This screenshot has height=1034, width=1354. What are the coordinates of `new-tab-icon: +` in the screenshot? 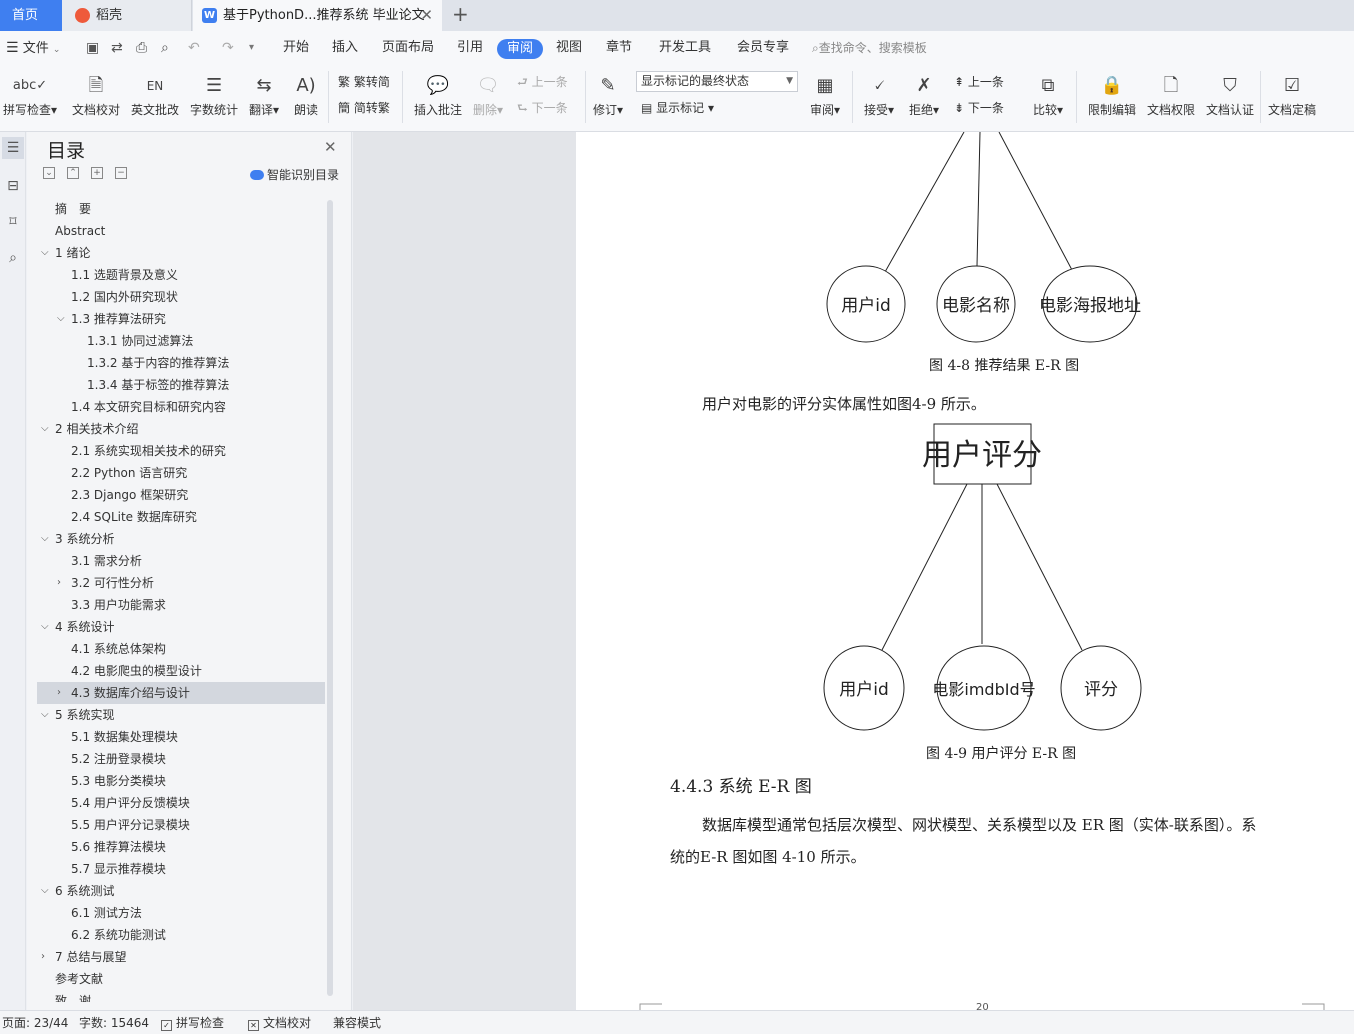 It's located at (460, 14).